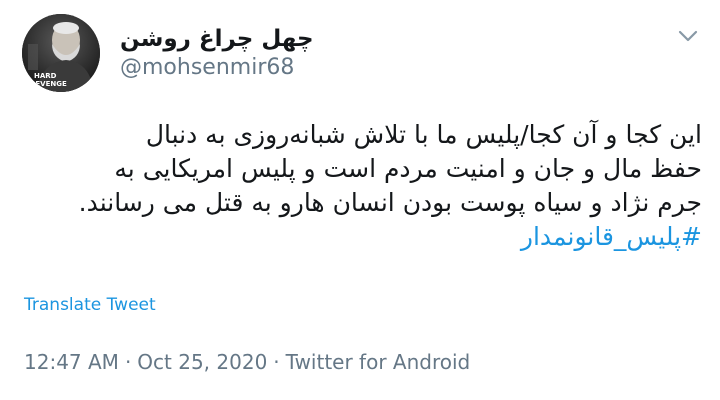 The height and width of the screenshot is (400, 720). I want to click on avatar-caption-1: HARD, so click(45, 76).